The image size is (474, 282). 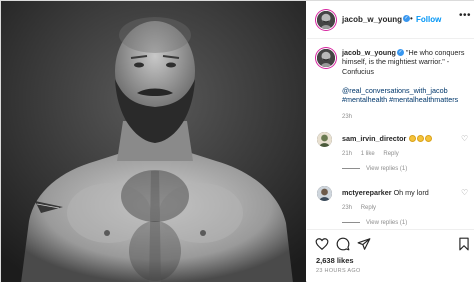 I want to click on heart-icon, so click(x=322, y=244).